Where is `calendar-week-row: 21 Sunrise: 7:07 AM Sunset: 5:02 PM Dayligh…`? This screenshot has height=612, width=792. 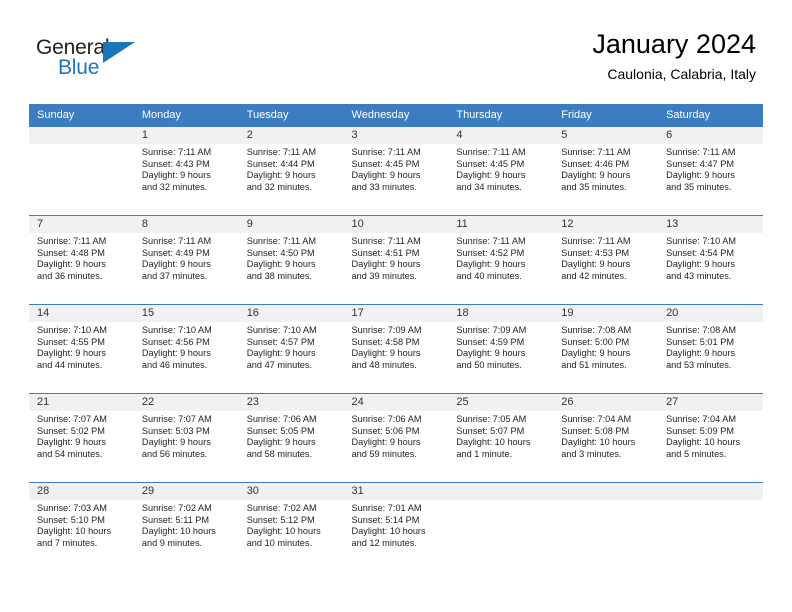 calendar-week-row: 21 Sunrise: 7:07 AM Sunset: 5:02 PM Dayligh… is located at coordinates (396, 438).